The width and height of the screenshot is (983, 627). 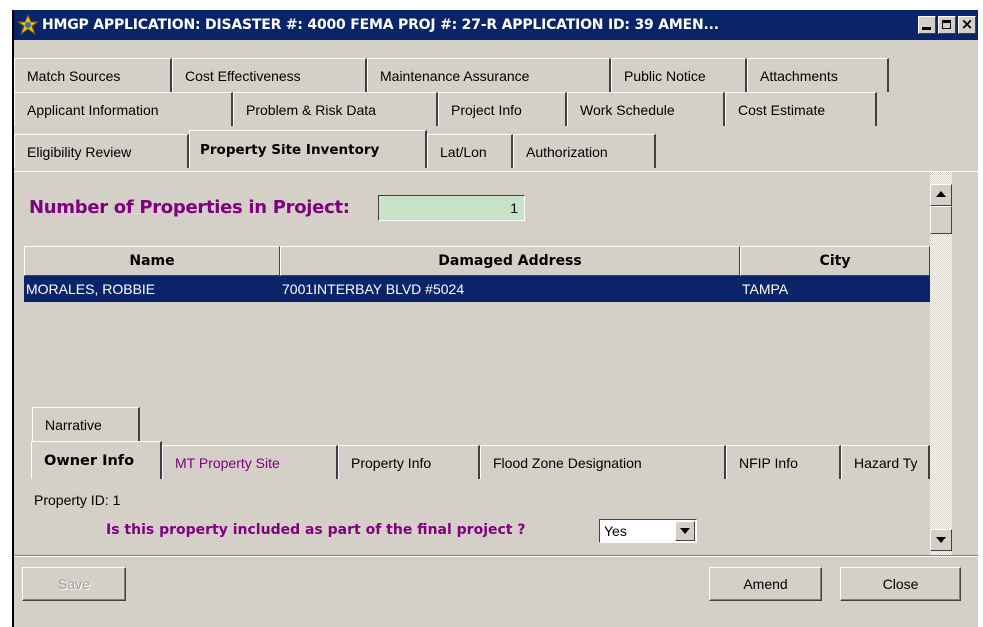 What do you see at coordinates (269, 75) in the screenshot?
I see `tab-cost-effectiveness: Cost Effectiveness` at bounding box center [269, 75].